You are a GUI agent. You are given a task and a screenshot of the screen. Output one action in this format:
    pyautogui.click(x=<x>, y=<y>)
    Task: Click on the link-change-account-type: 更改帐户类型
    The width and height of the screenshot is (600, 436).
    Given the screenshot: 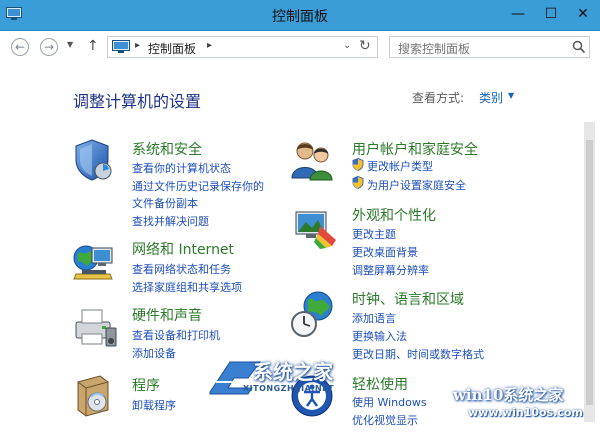 What is the action you would take?
    pyautogui.click(x=400, y=166)
    